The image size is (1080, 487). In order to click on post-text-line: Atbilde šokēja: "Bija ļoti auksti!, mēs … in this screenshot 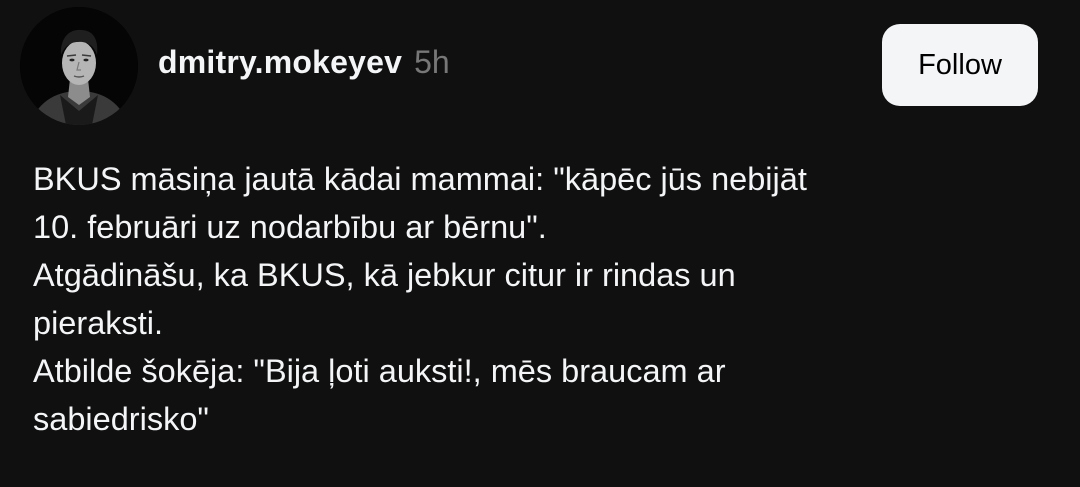, I will do `click(379, 371)`.